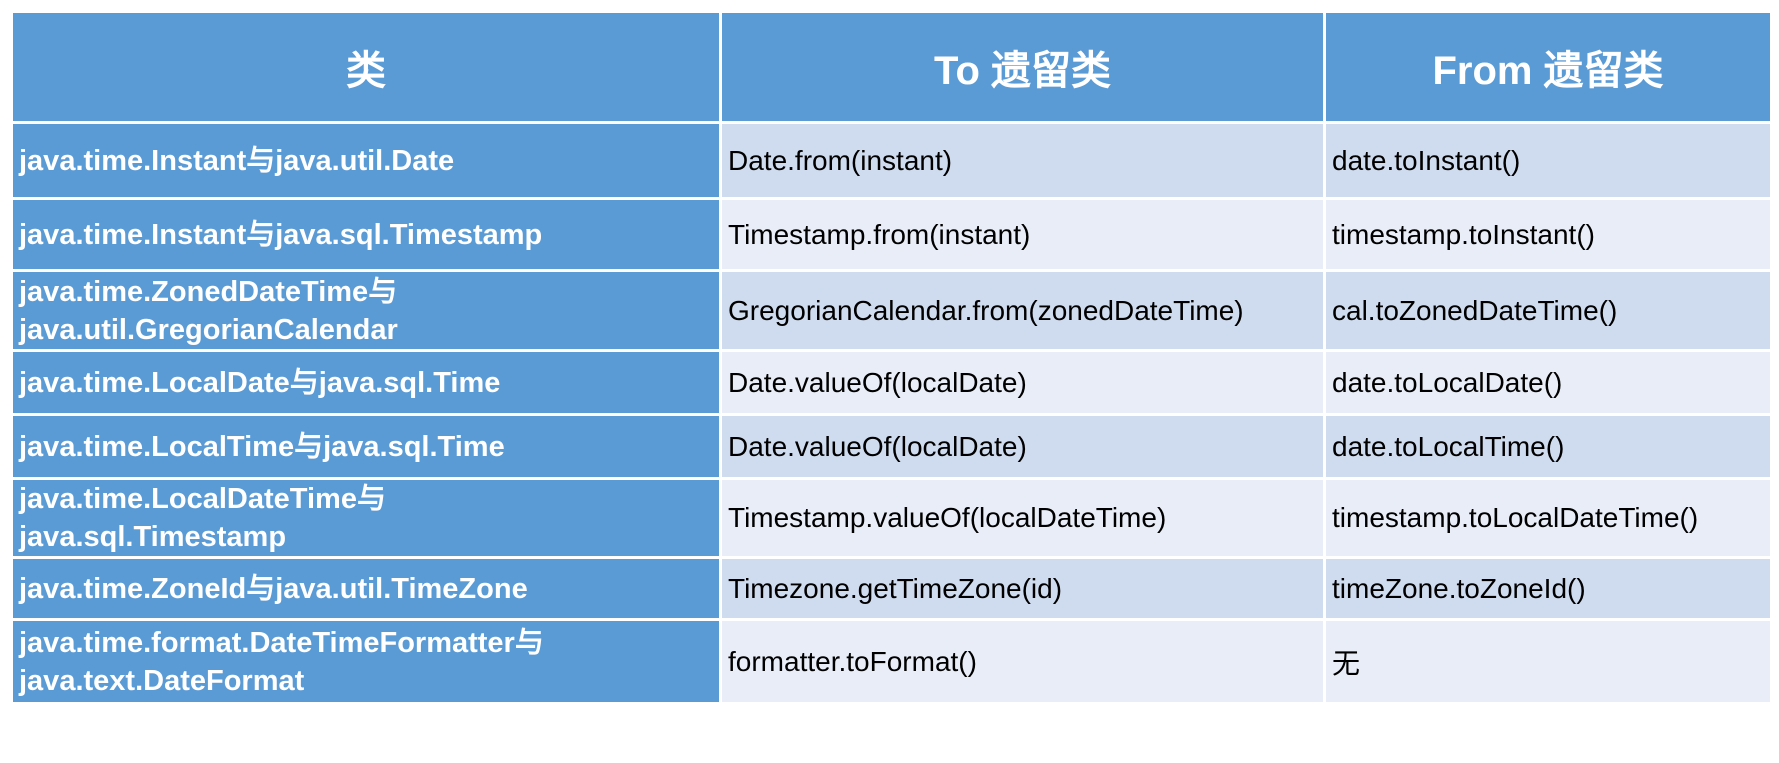  I want to click on to-legacy-cell: Date.from(instant), so click(1022, 160).